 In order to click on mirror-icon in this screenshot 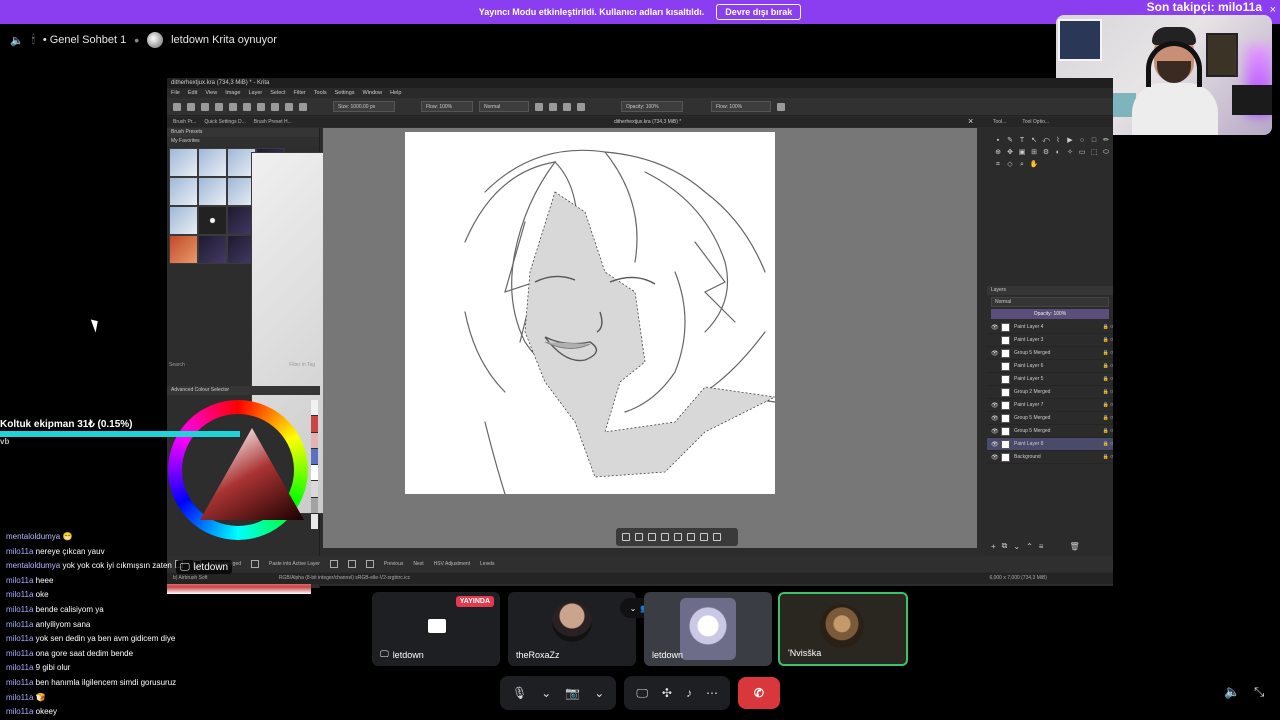, I will do `click(581, 106)`.